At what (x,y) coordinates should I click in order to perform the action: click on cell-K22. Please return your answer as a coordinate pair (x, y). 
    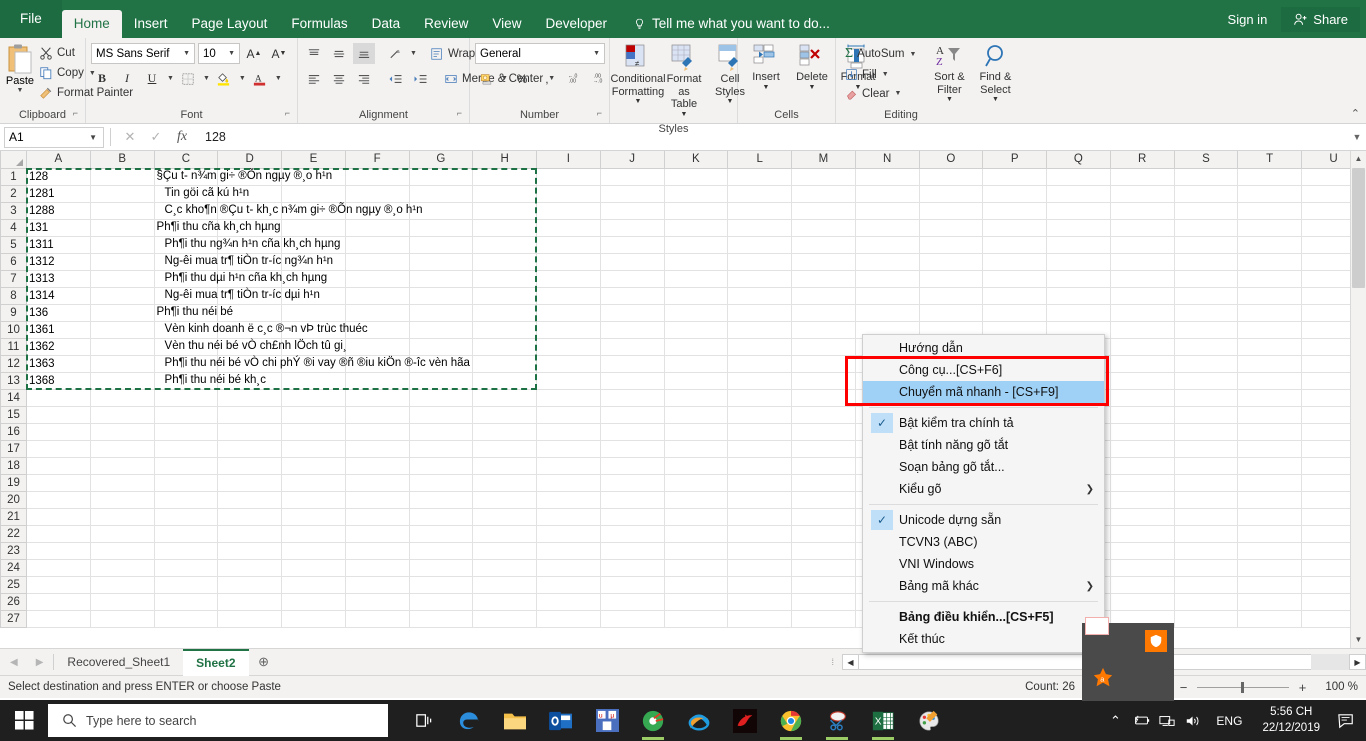
    Looking at the image, I should click on (696, 533).